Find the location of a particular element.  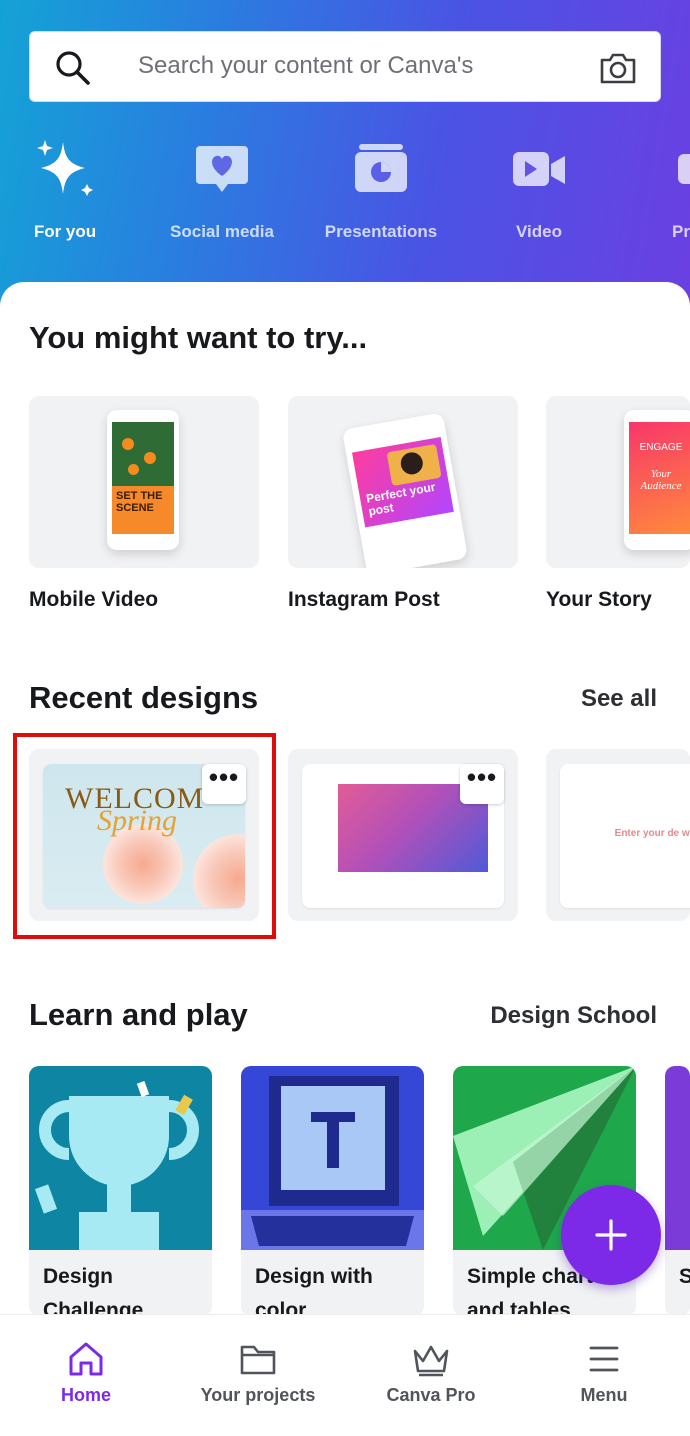

category-label: Presentations is located at coordinates (381, 231).